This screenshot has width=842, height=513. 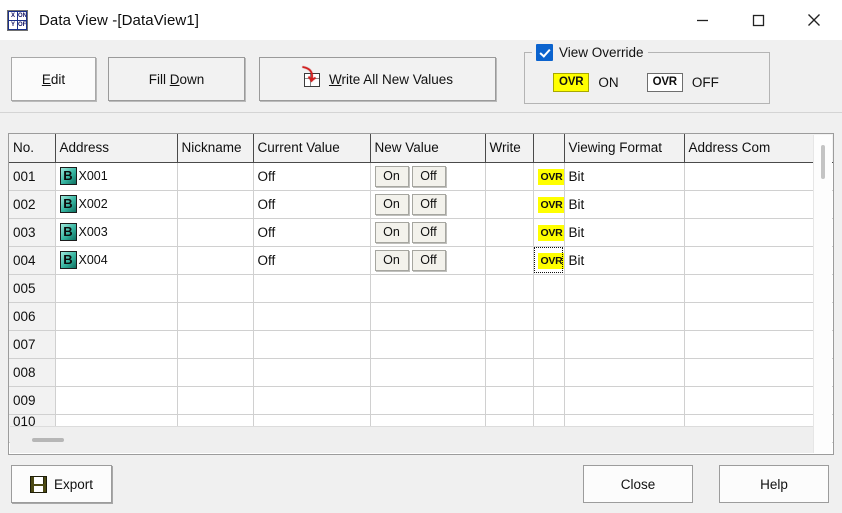 What do you see at coordinates (509, 148) in the screenshot?
I see `grid-header-cell: Write` at bounding box center [509, 148].